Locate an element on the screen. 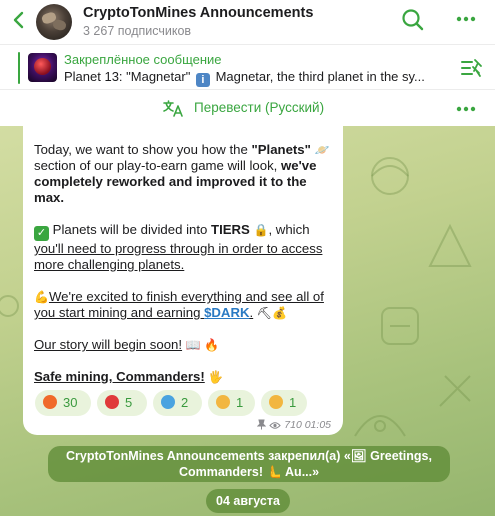  fire-emoji: 🔥 is located at coordinates (212, 345).